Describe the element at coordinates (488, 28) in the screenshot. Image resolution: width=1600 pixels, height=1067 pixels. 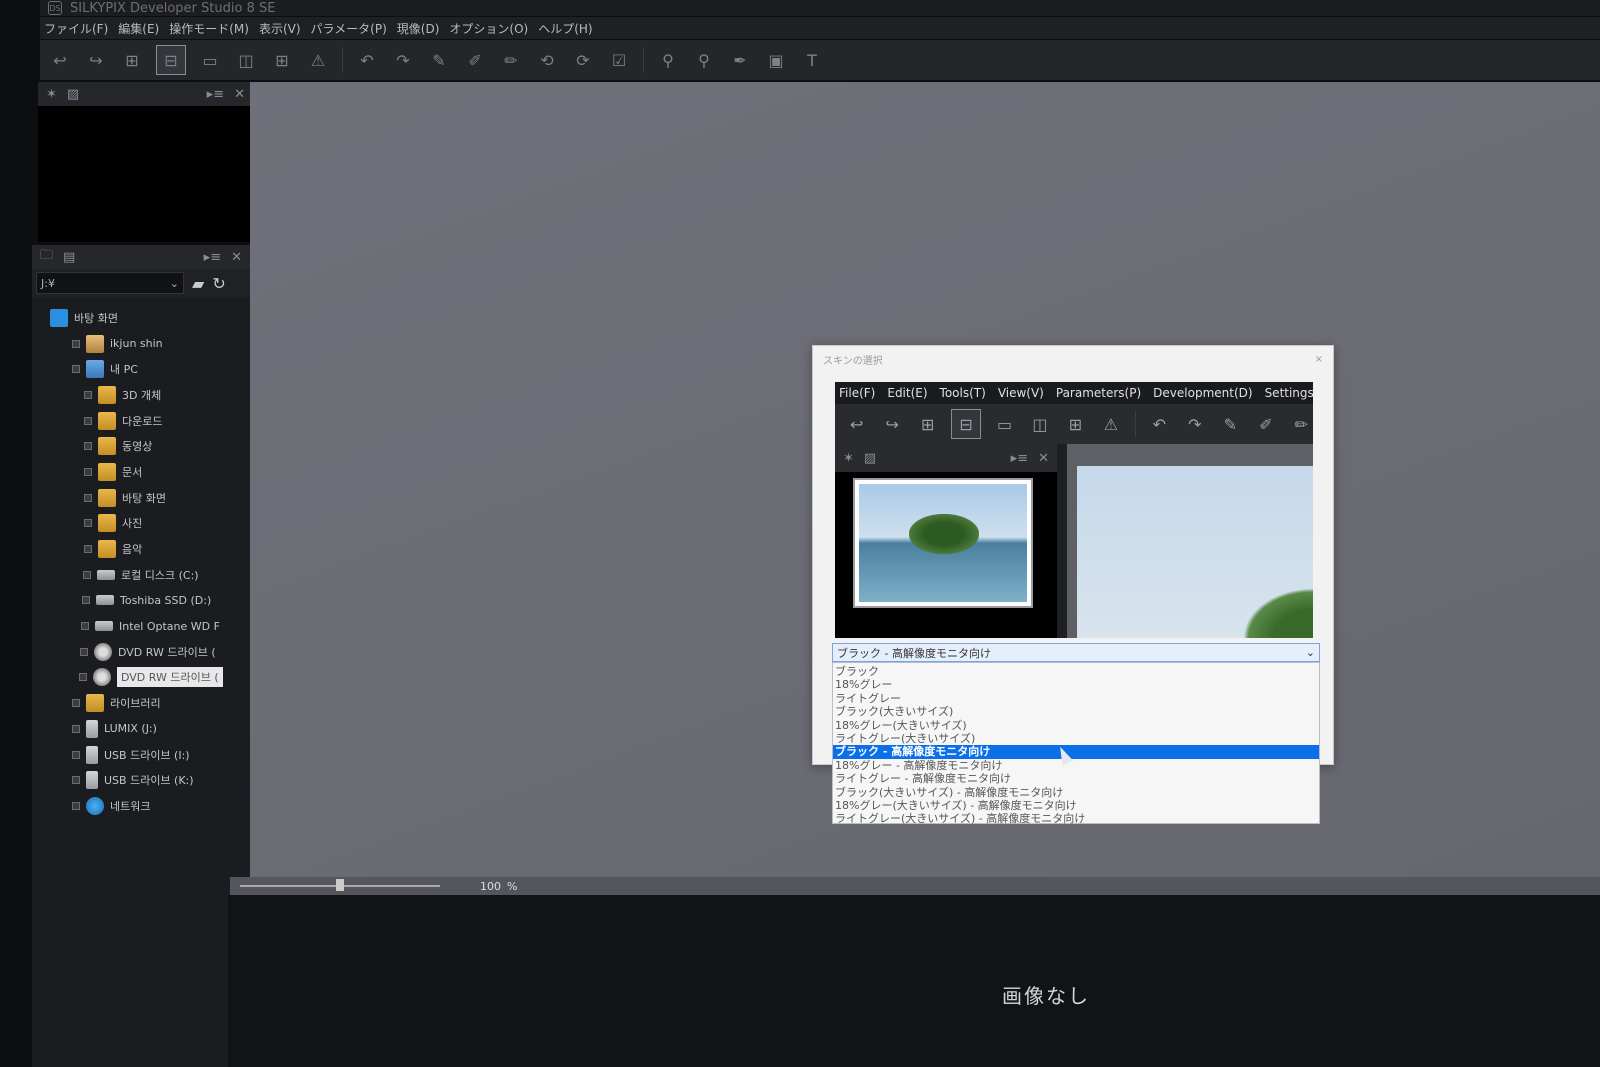
I see `menu-options: オプション(O)` at that location.